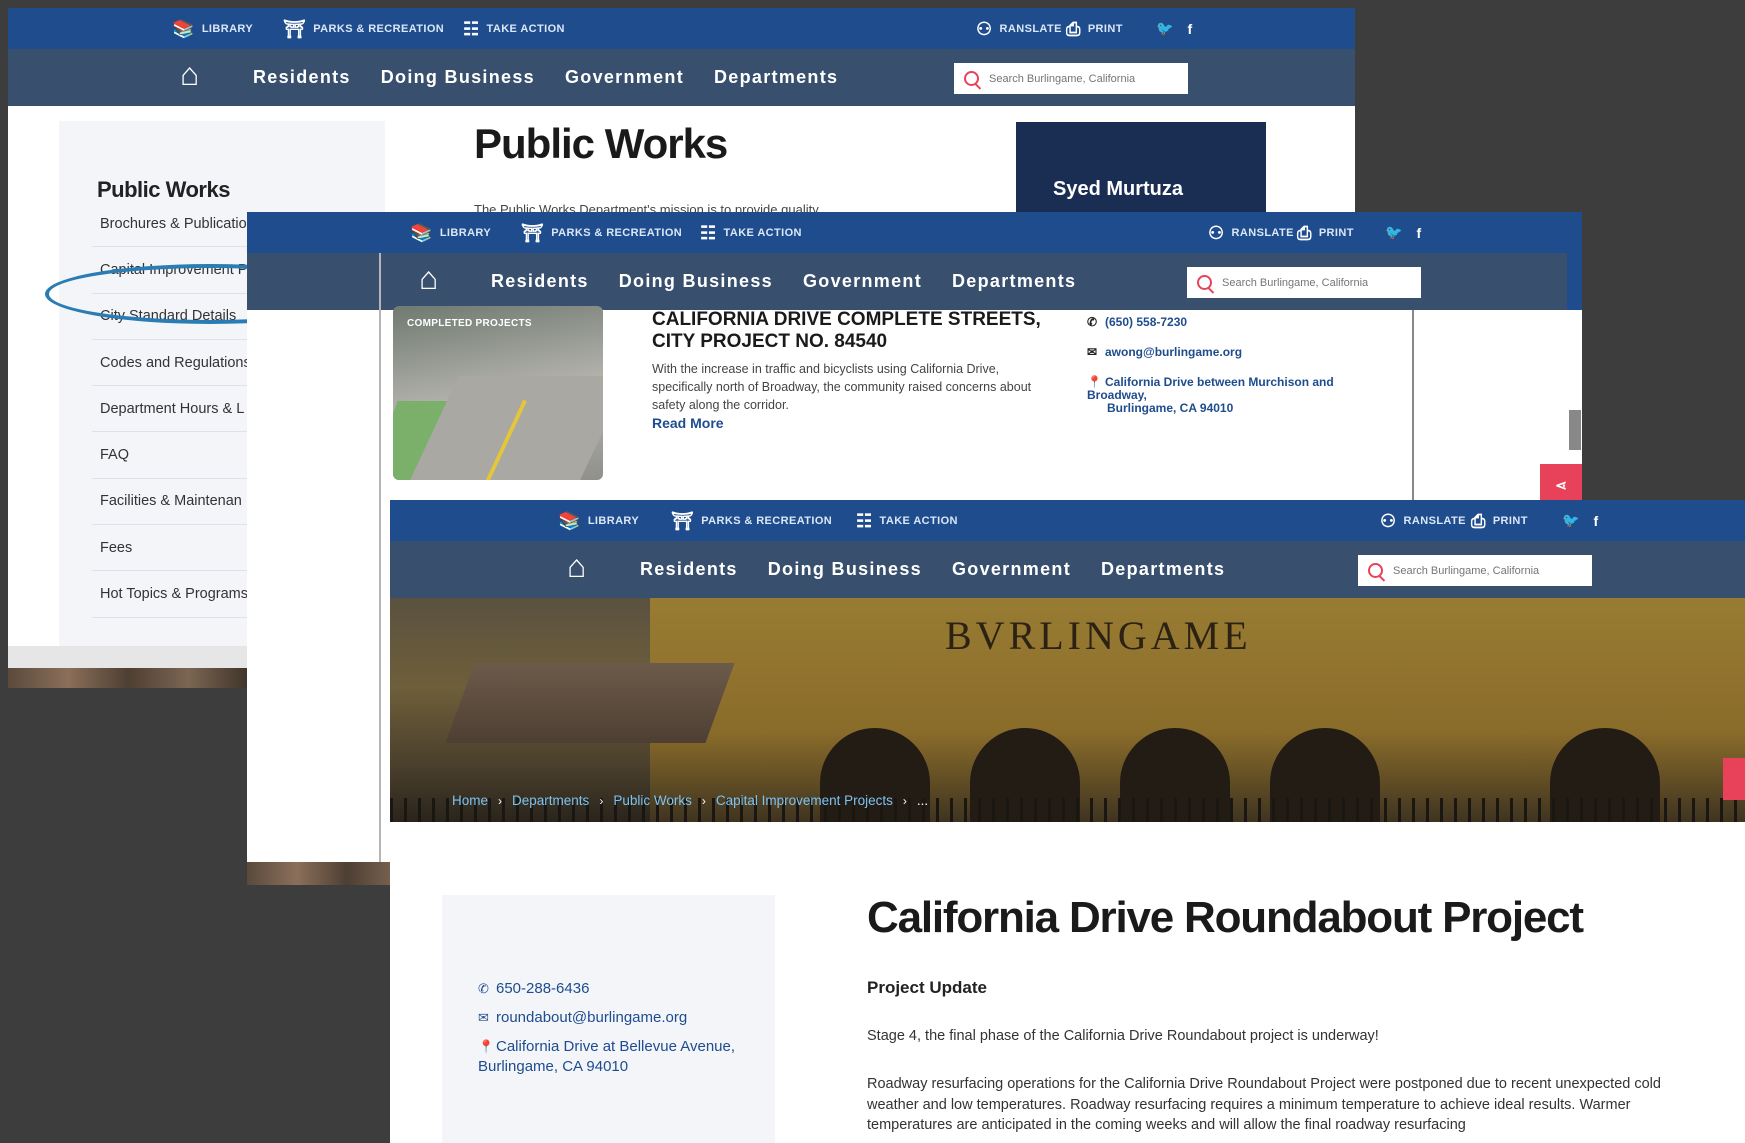 This screenshot has width=1745, height=1143. Describe the element at coordinates (1137, 322) in the screenshot. I see `contact-phone: ✆ (650) 558-7230` at that location.